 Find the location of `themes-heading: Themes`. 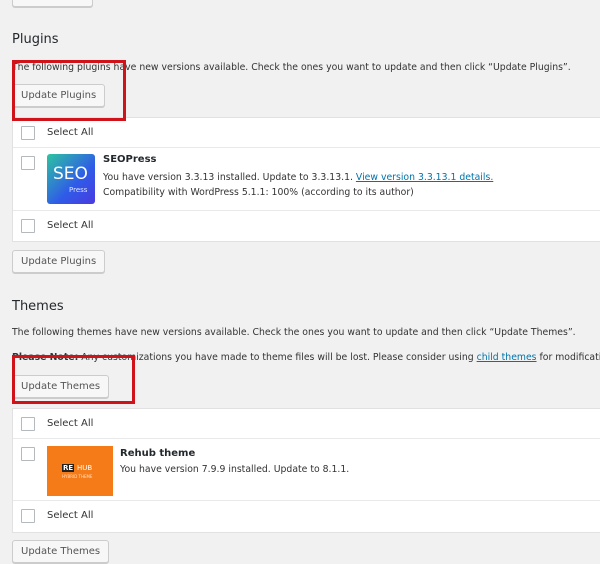

themes-heading: Themes is located at coordinates (38, 306).